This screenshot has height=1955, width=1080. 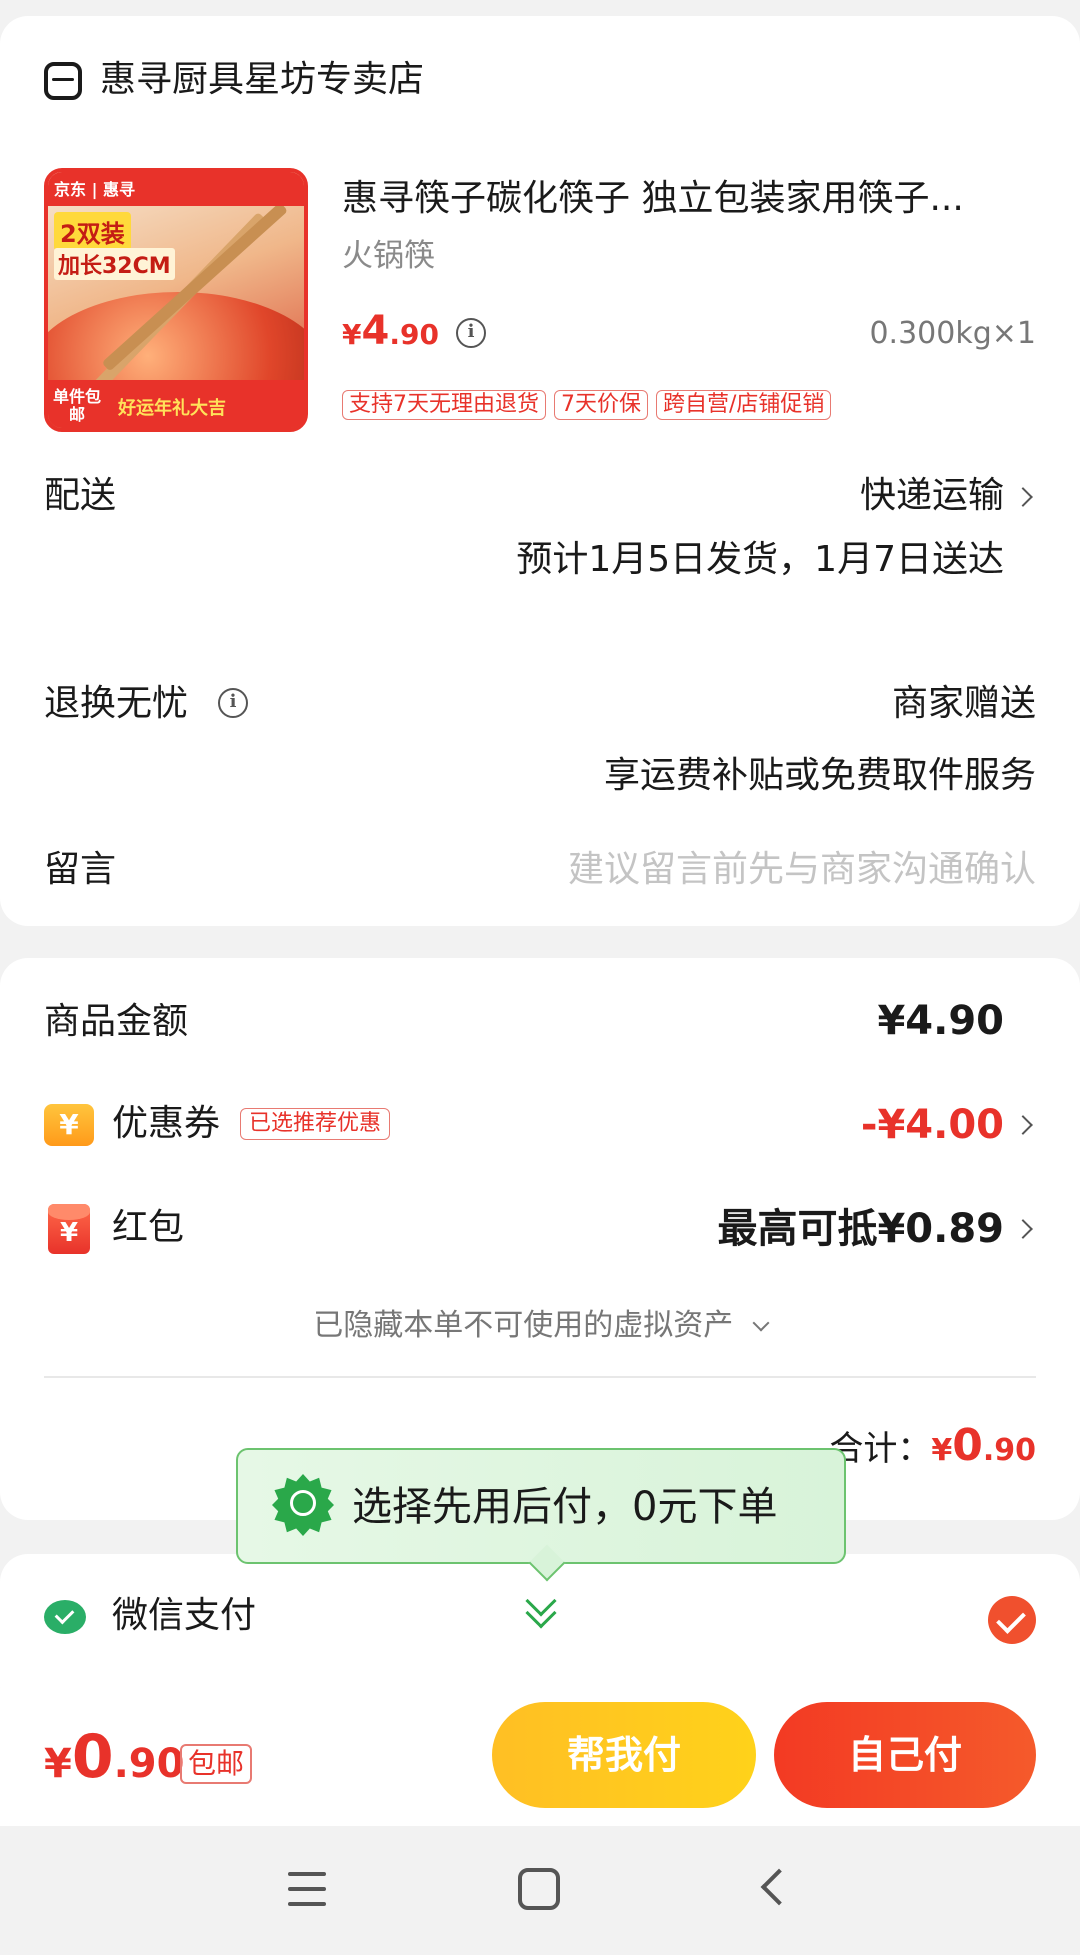 What do you see at coordinates (375, 331) in the screenshot?
I see `price-integer: 4` at bounding box center [375, 331].